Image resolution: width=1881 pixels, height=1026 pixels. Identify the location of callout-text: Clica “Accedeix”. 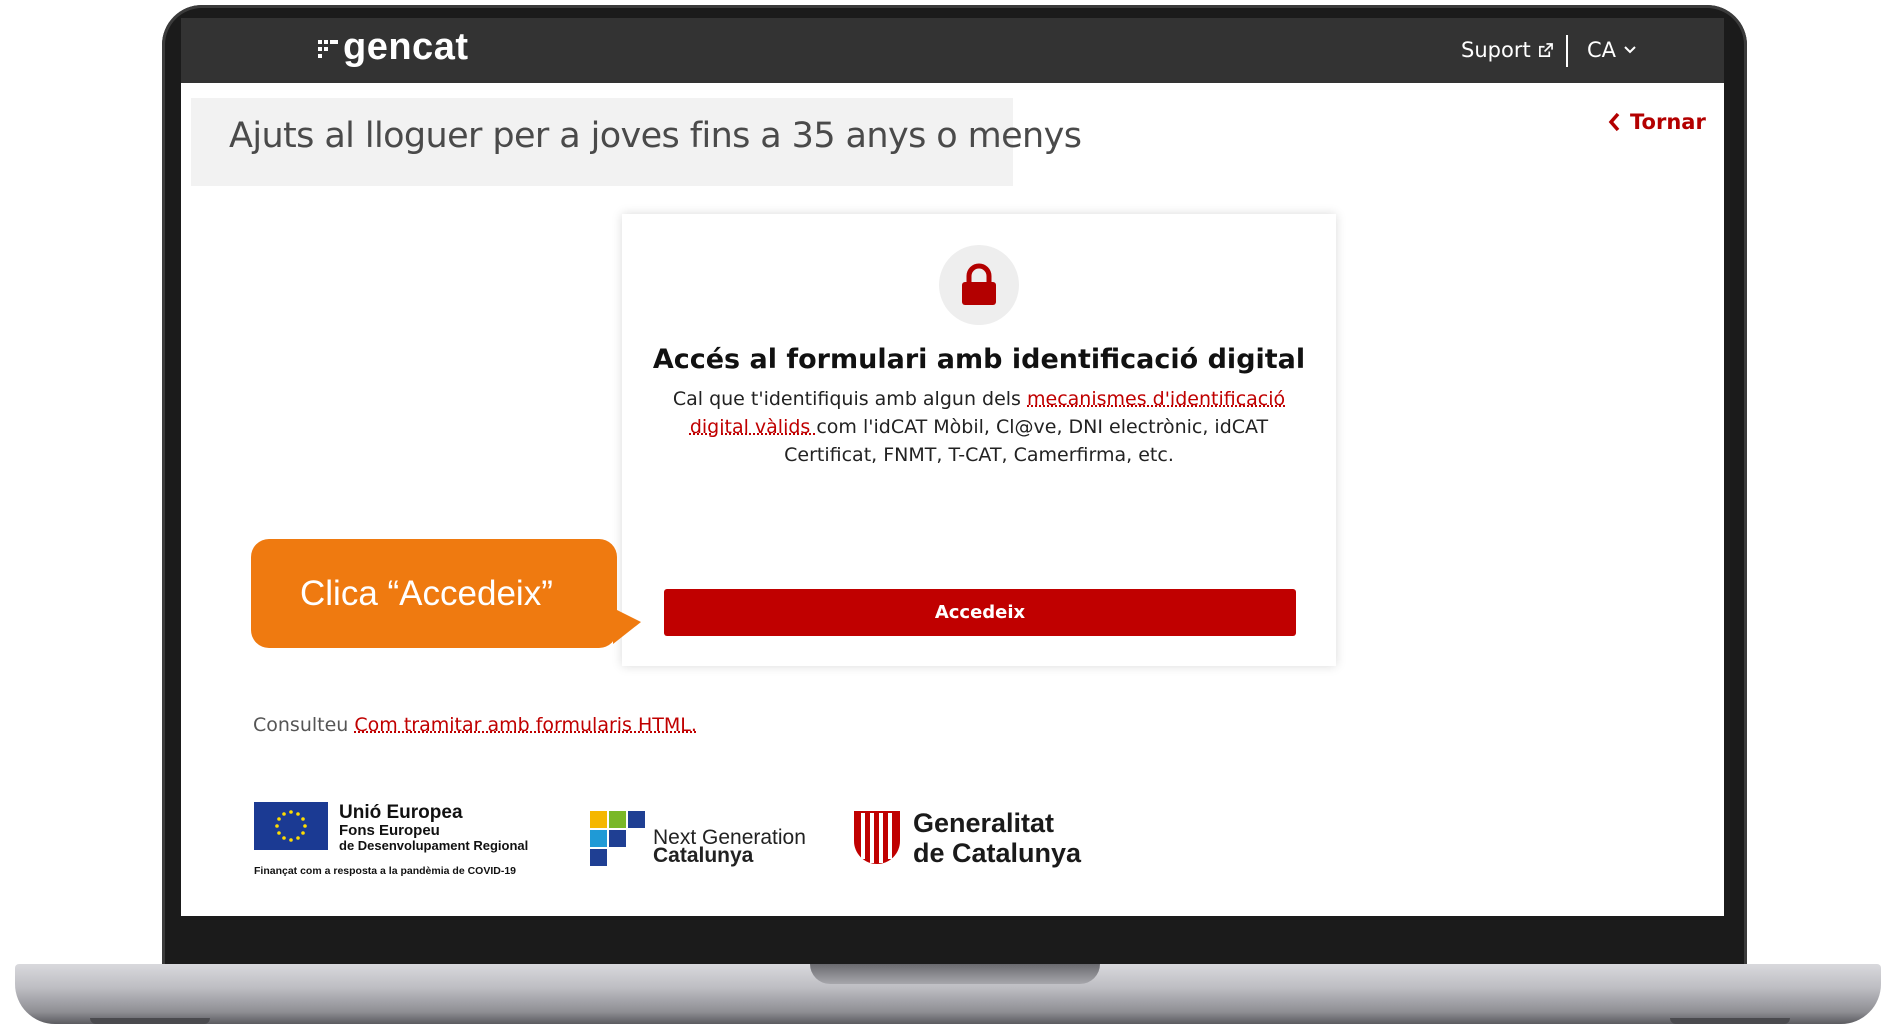
(426, 593).